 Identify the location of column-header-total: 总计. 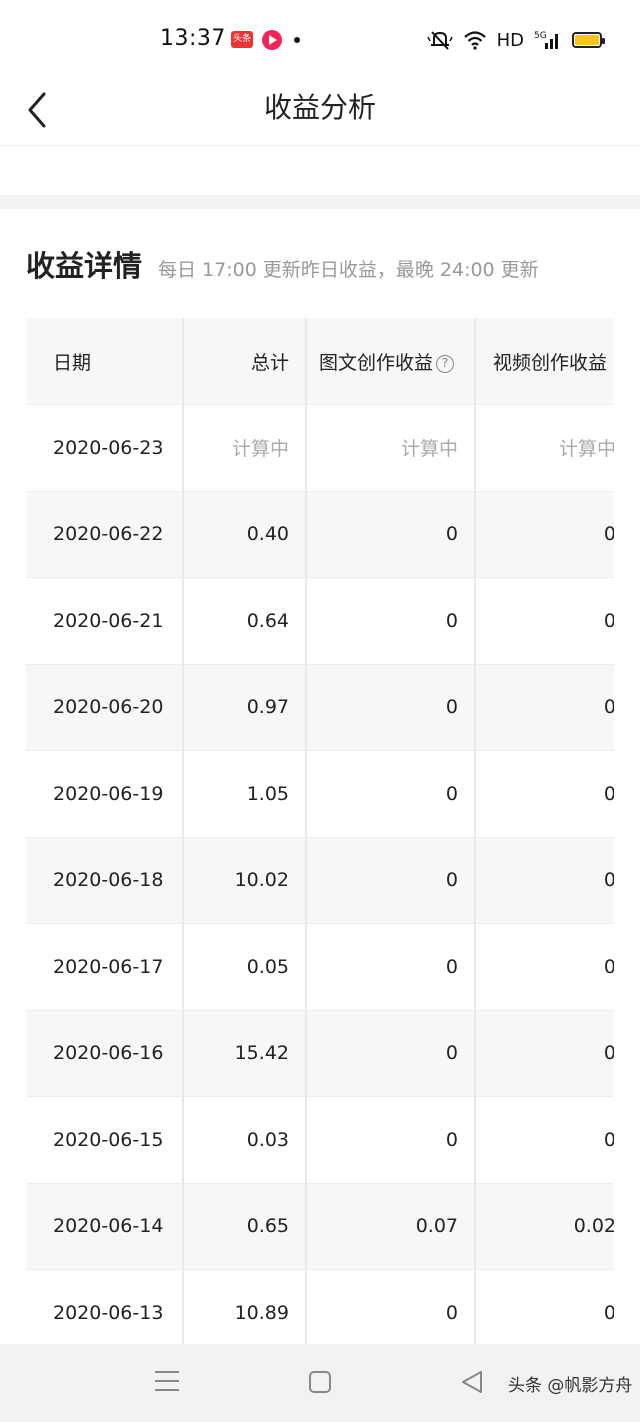
(245, 361).